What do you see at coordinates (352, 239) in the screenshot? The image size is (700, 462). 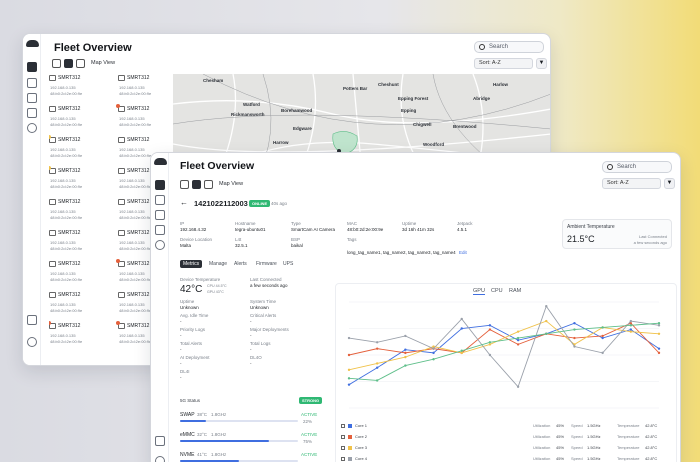 I see `info-label: Tags` at bounding box center [352, 239].